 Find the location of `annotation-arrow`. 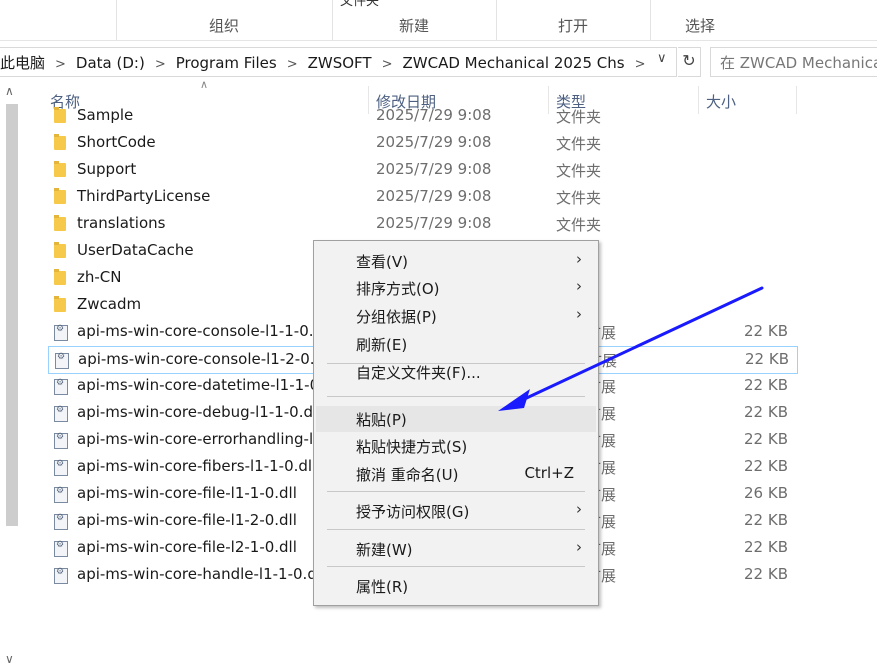

annotation-arrow is located at coordinates (631, 348).